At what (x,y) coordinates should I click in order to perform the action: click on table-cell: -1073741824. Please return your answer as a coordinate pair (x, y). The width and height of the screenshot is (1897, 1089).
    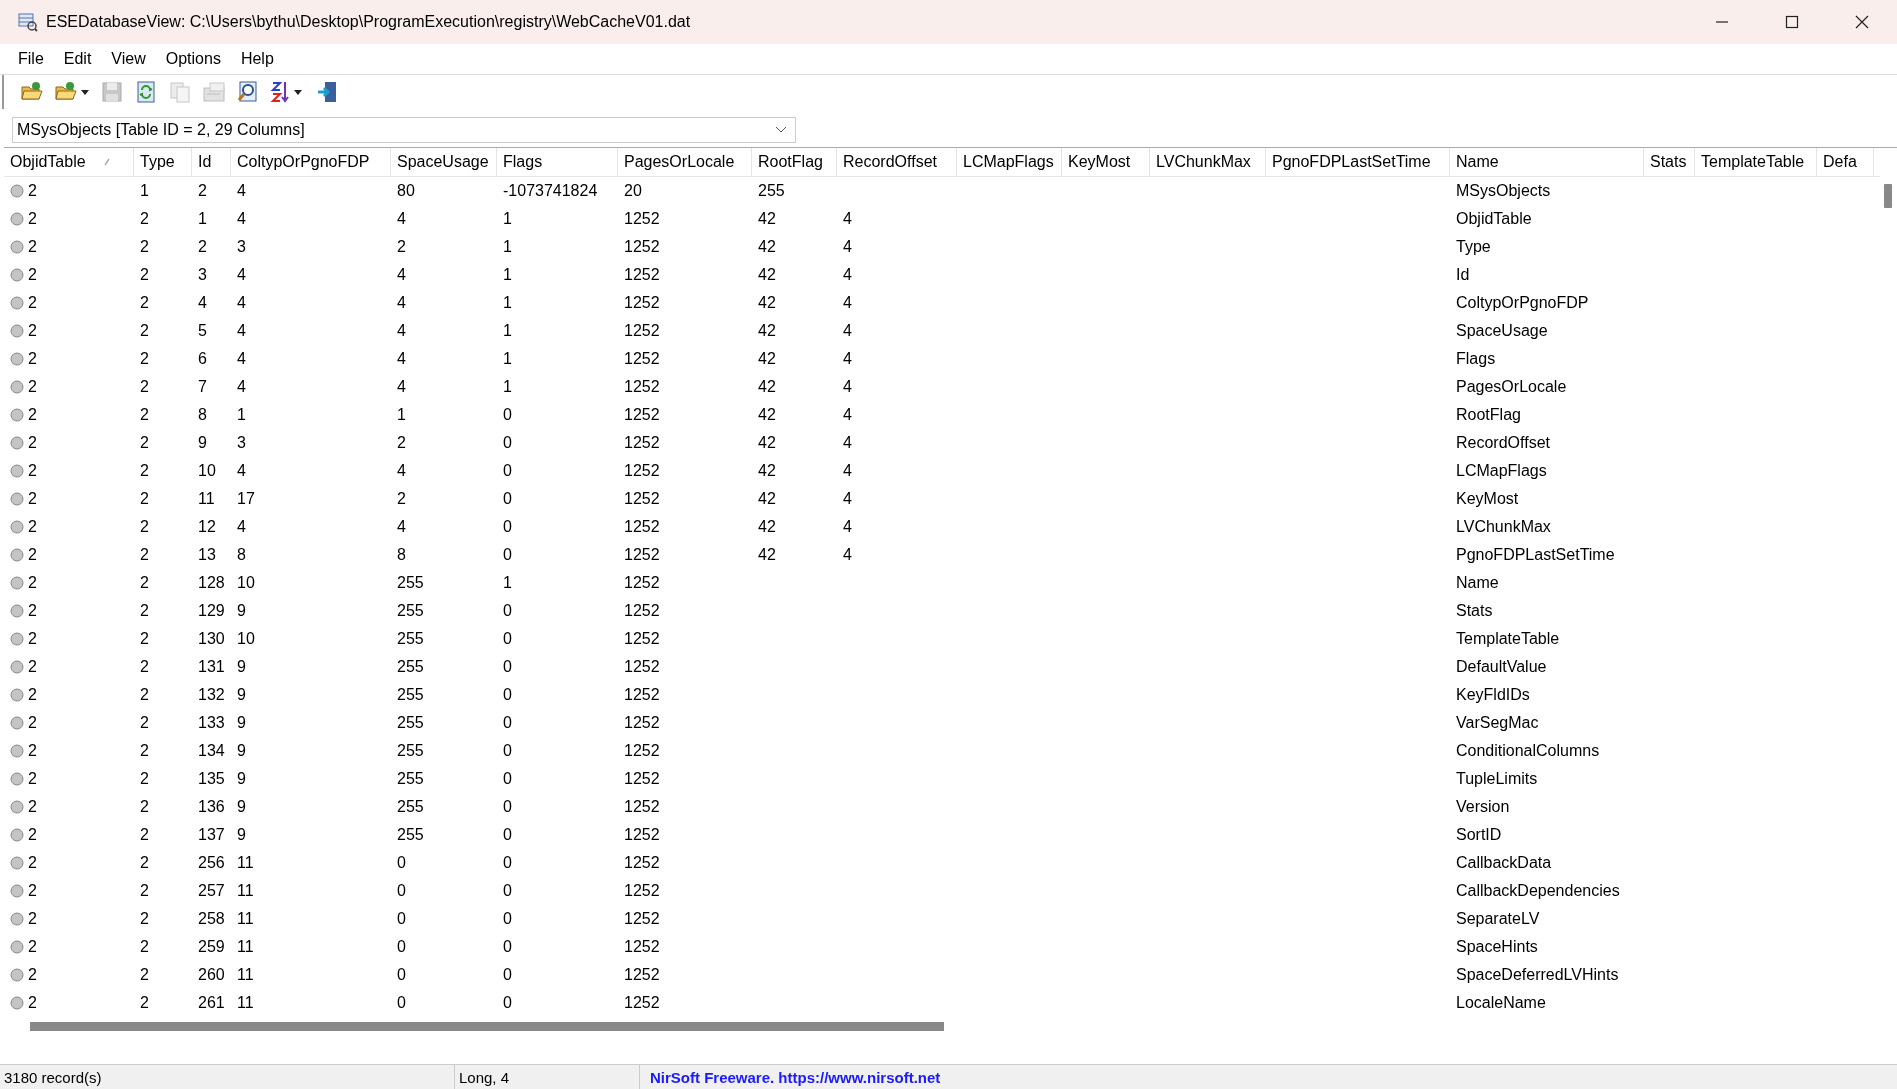
    Looking at the image, I should click on (550, 191).